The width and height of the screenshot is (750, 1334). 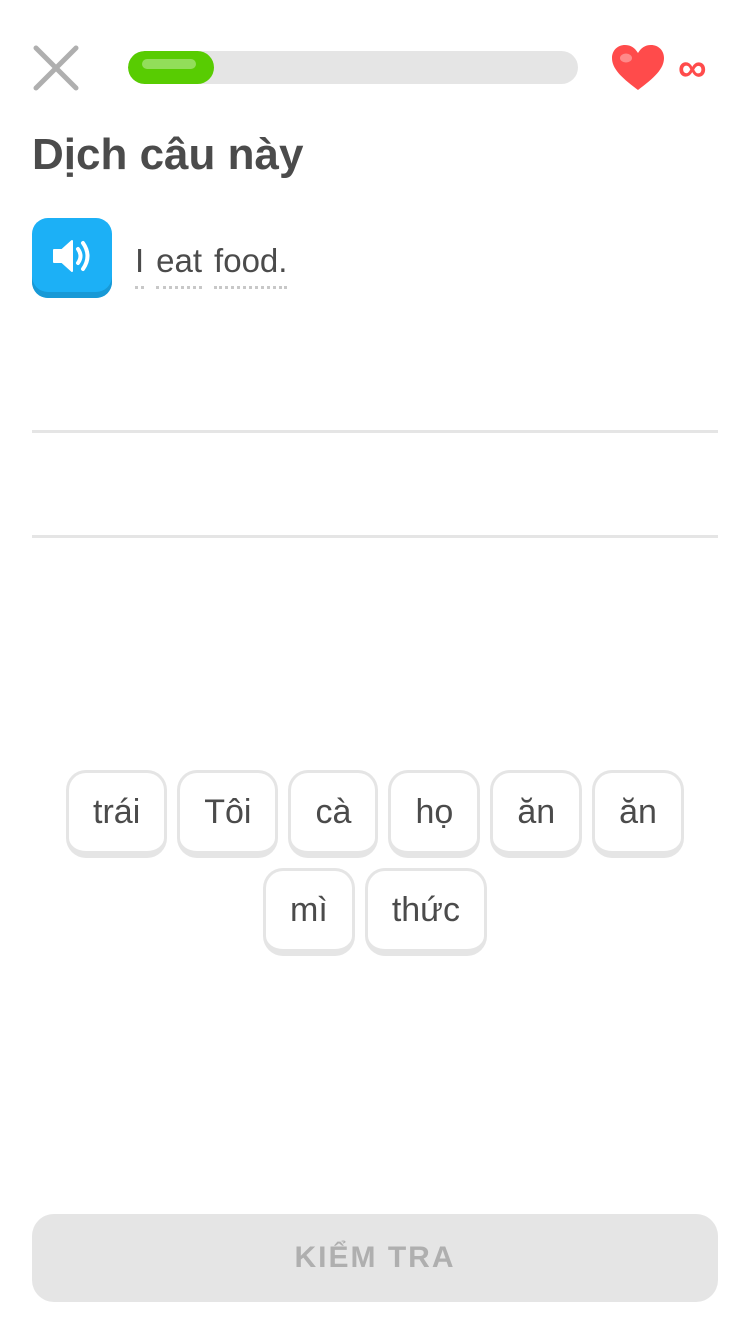 I want to click on play-audio-button, so click(x=72, y=258).